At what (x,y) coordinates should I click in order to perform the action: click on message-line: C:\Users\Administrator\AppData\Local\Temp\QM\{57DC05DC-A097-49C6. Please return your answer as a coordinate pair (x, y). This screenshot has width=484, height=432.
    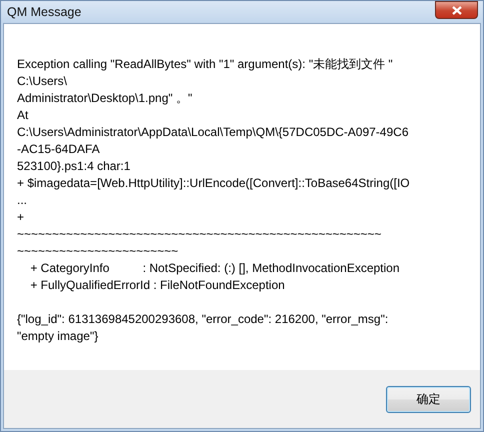
    Looking at the image, I should click on (213, 132).